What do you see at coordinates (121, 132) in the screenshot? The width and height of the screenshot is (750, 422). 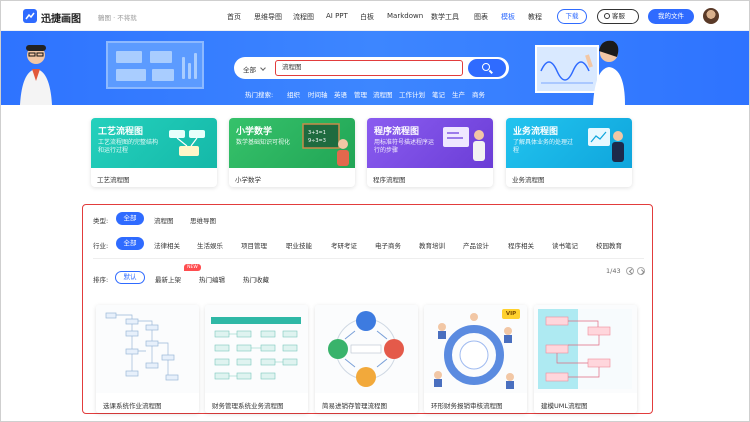 I see `category-title: 工艺流程图` at bounding box center [121, 132].